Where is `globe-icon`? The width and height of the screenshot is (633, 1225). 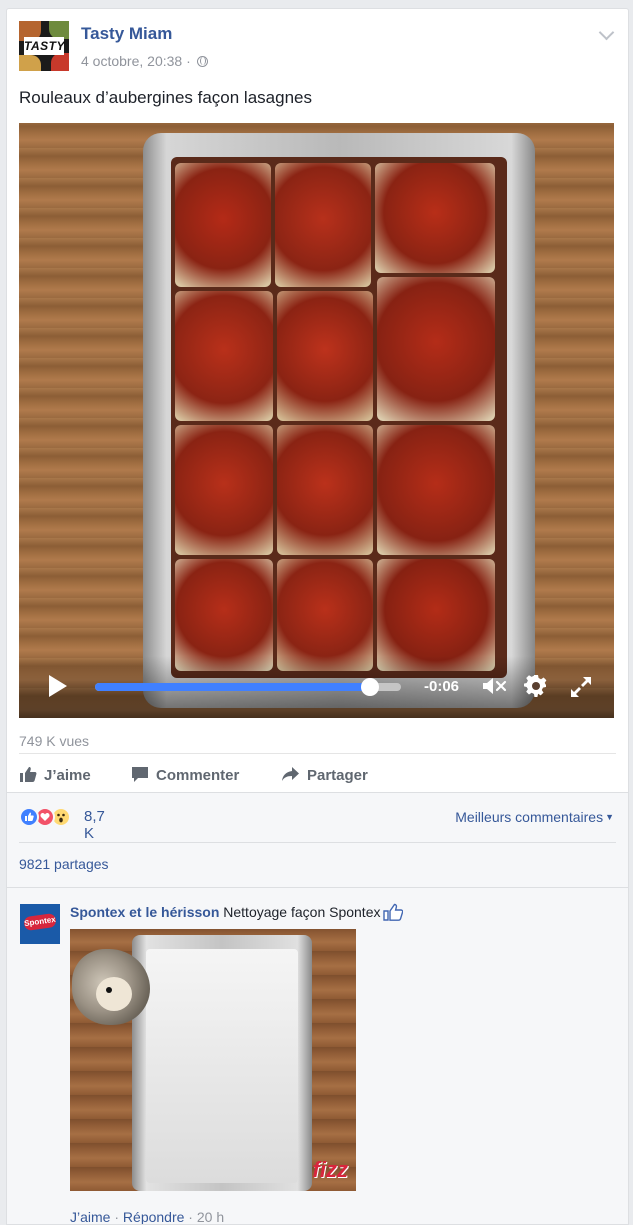
globe-icon is located at coordinates (202, 61).